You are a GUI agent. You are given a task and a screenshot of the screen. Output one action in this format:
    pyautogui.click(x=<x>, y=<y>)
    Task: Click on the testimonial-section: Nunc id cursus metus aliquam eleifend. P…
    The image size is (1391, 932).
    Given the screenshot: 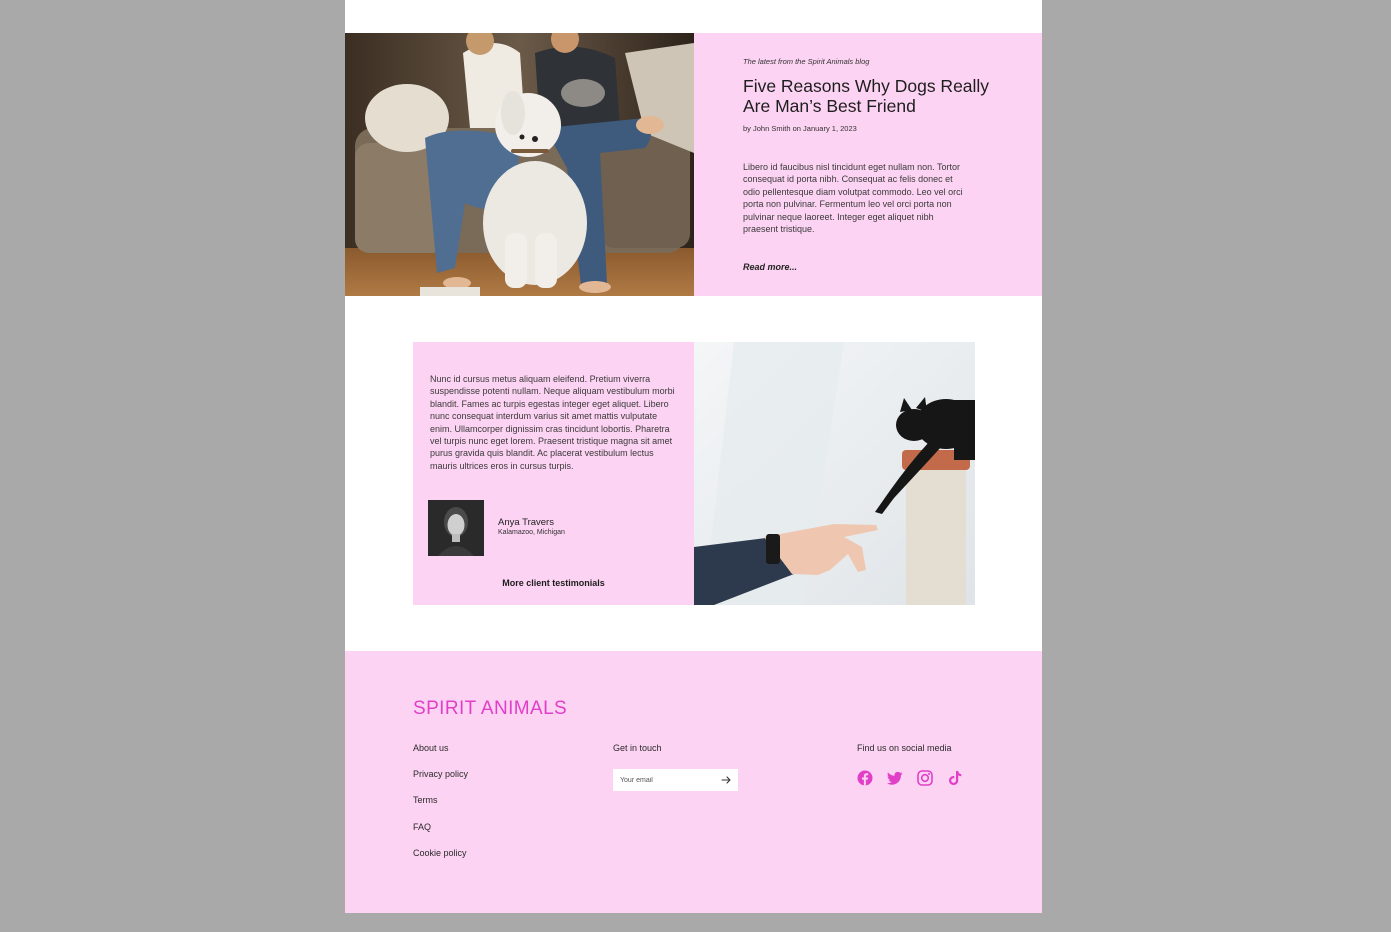 What is the action you would take?
    pyautogui.click(x=694, y=473)
    